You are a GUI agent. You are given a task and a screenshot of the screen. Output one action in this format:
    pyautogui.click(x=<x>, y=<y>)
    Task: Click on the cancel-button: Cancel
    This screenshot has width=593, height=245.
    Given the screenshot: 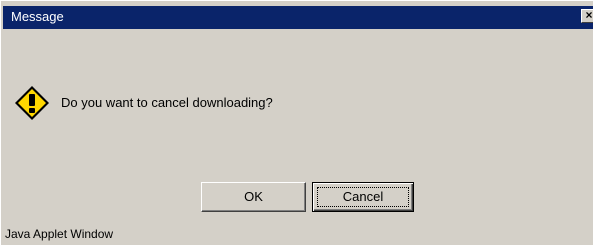 What is the action you would take?
    pyautogui.click(x=363, y=197)
    